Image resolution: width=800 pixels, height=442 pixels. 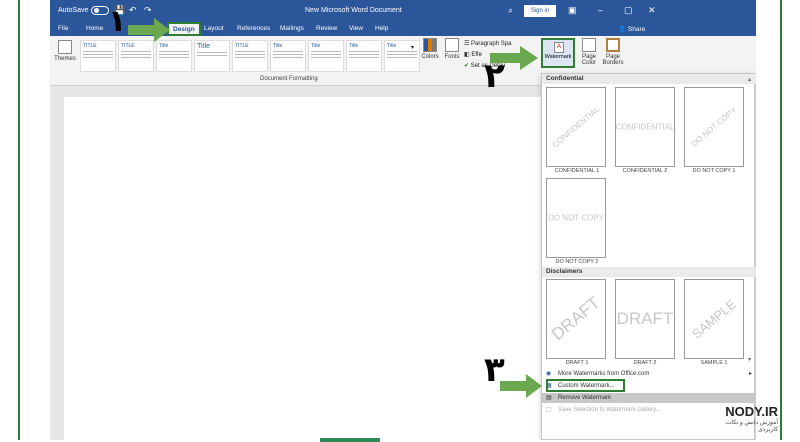 What do you see at coordinates (94, 28) in the screenshot?
I see `tab-home: Home` at bounding box center [94, 28].